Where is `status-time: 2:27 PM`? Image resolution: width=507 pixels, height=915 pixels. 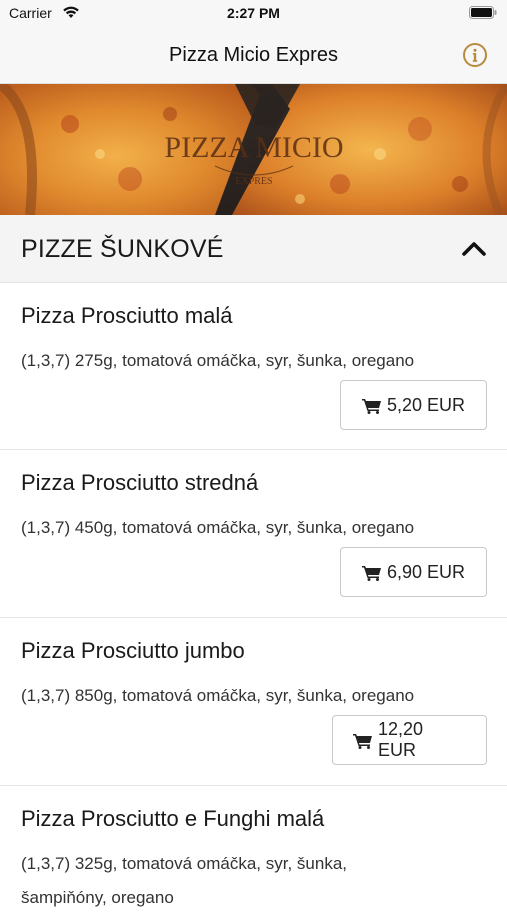
status-time: 2:27 PM is located at coordinates (253, 13).